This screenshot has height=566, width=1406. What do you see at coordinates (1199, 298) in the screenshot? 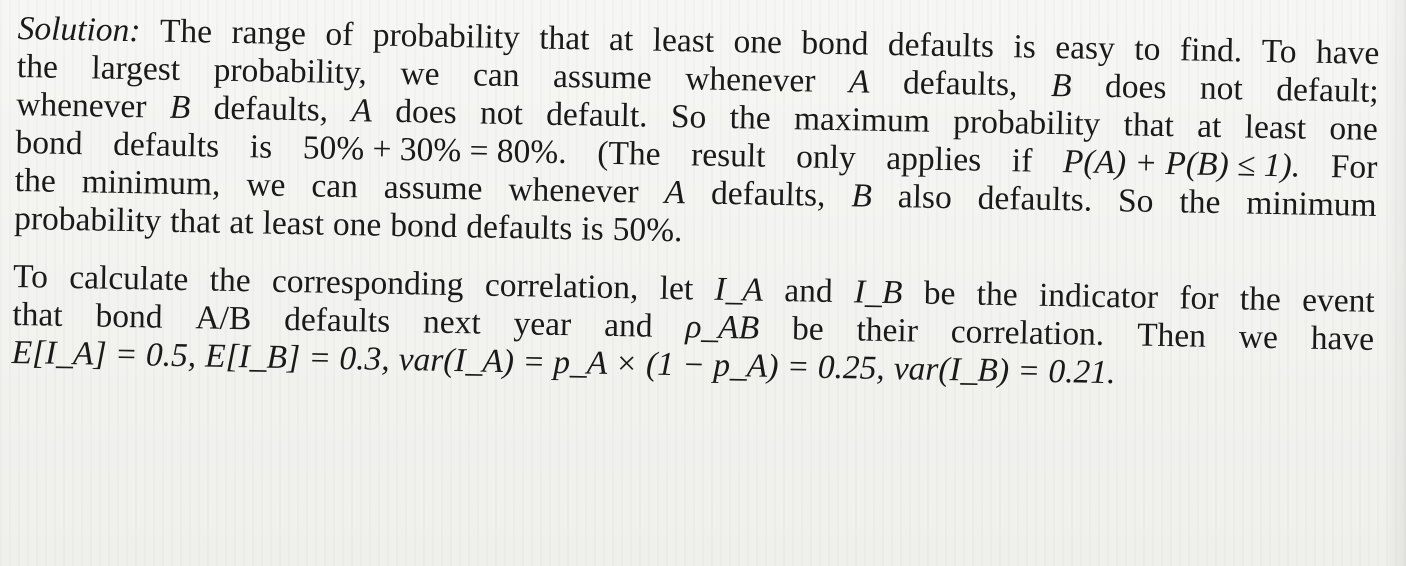
I see `text-word: for` at bounding box center [1199, 298].